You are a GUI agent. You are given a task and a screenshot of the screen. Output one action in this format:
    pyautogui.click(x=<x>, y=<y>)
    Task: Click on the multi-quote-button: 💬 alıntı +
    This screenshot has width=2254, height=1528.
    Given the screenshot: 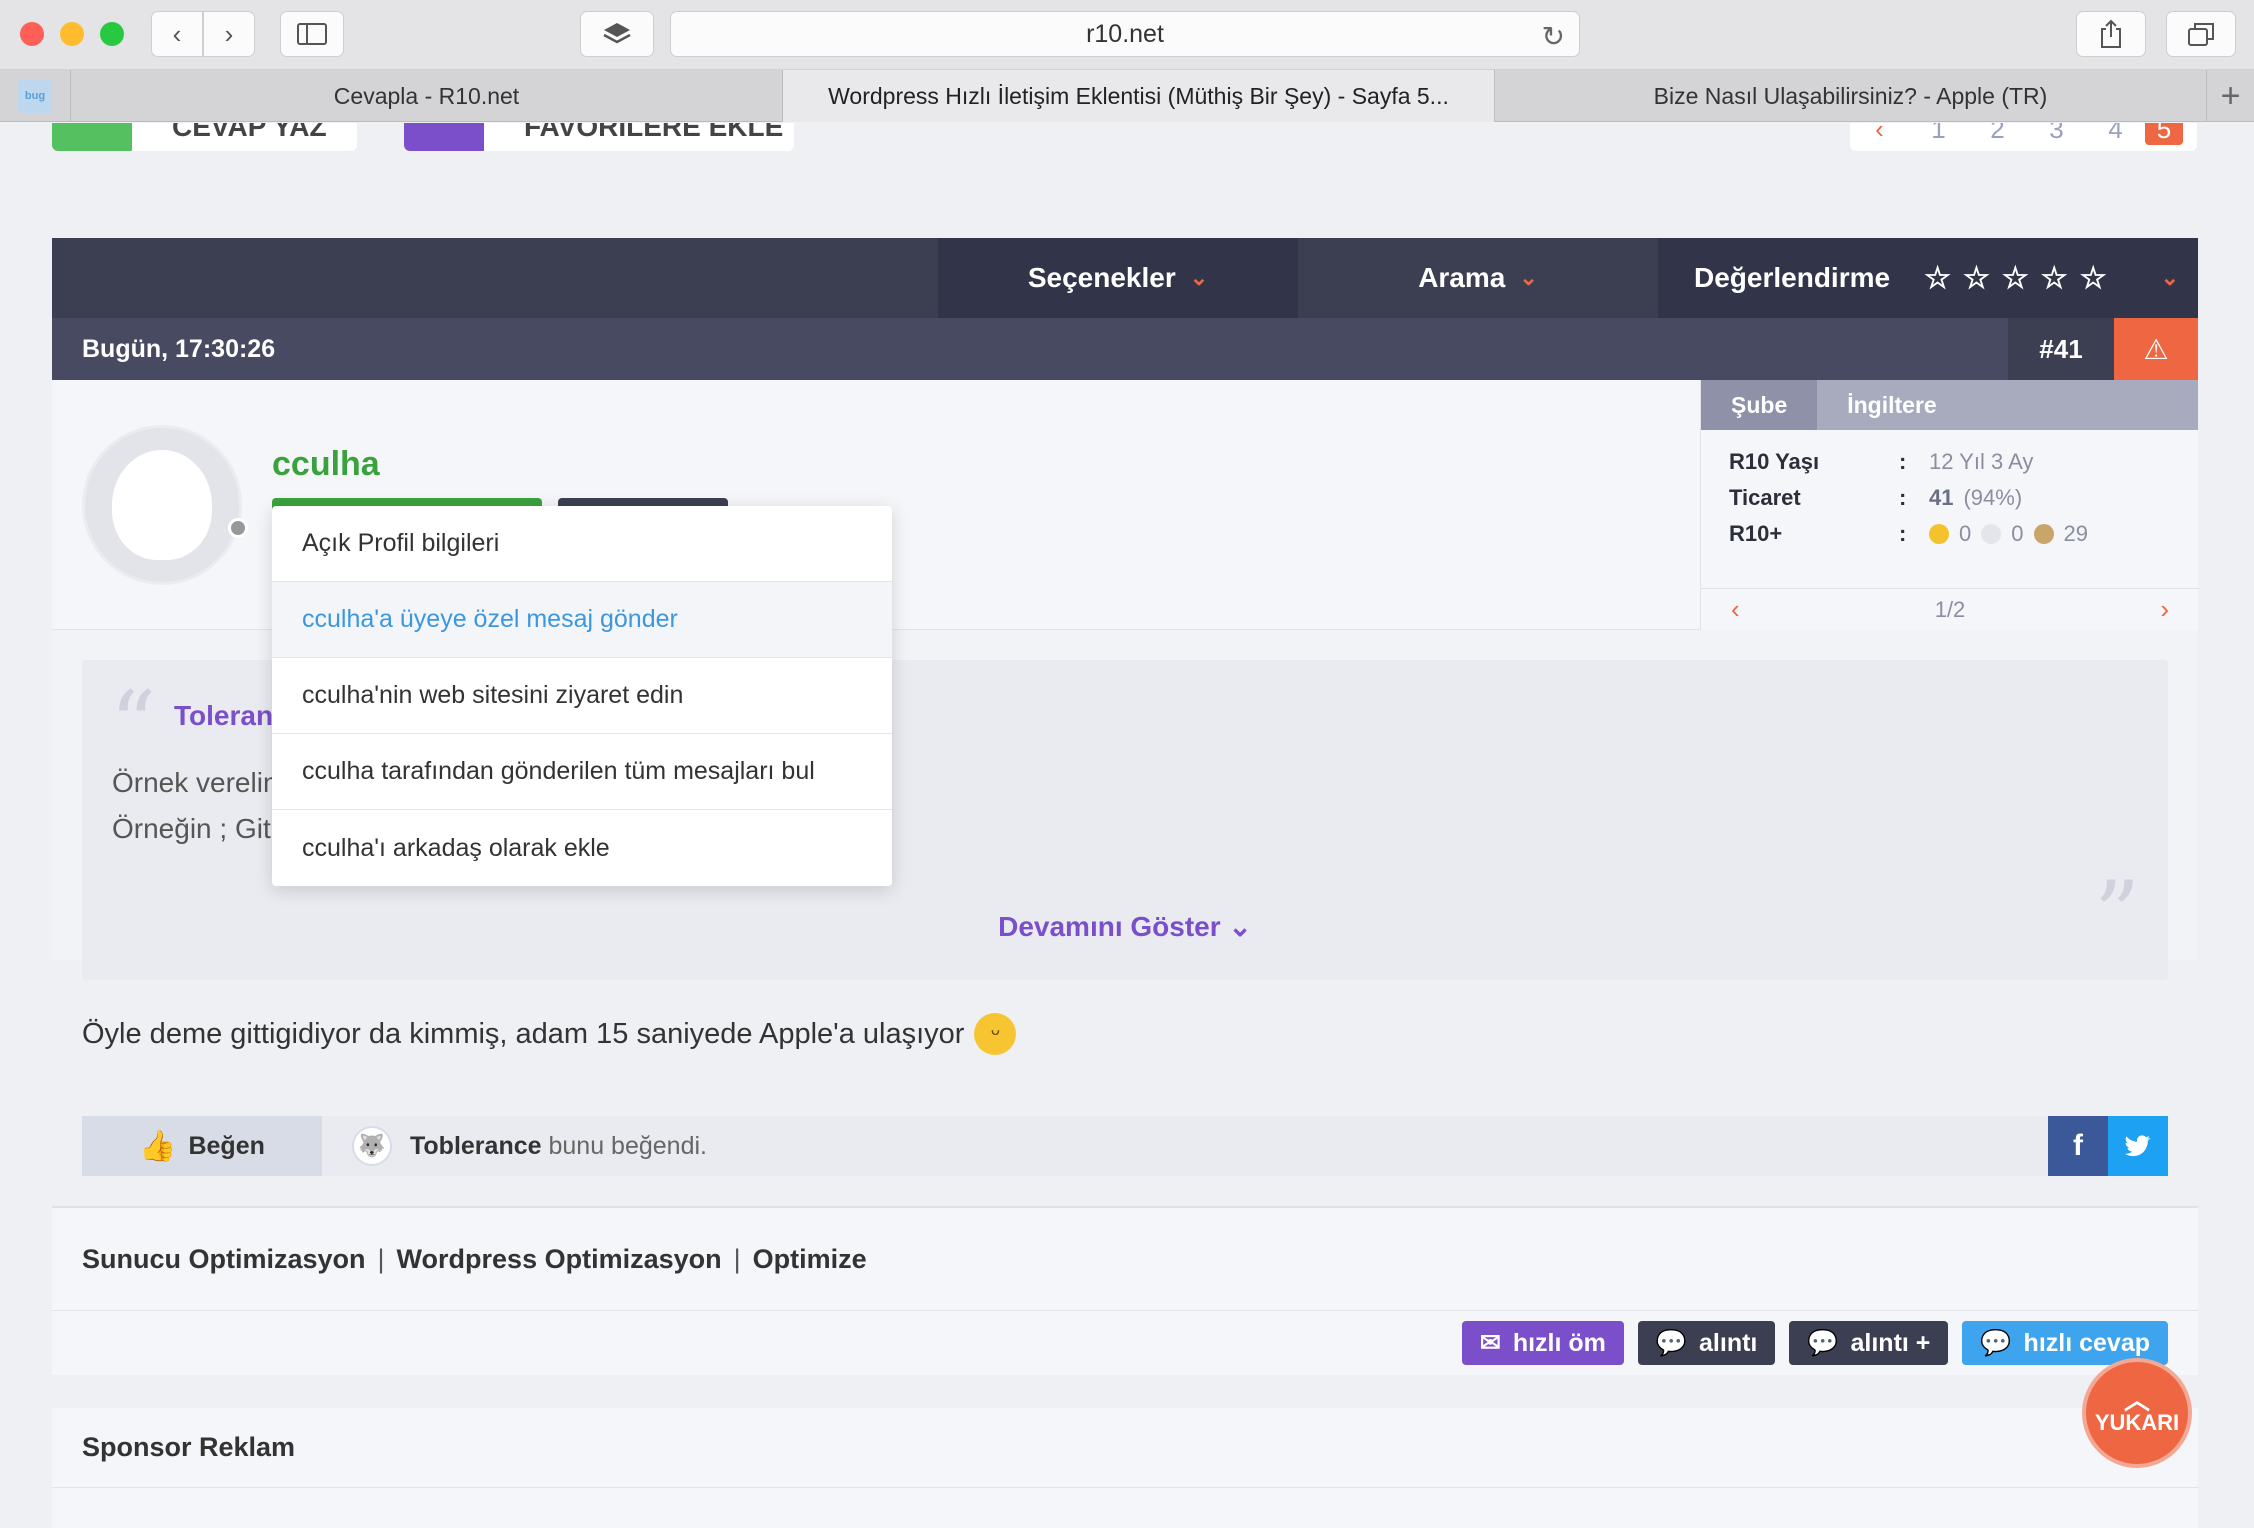 What is the action you would take?
    pyautogui.click(x=1869, y=1343)
    